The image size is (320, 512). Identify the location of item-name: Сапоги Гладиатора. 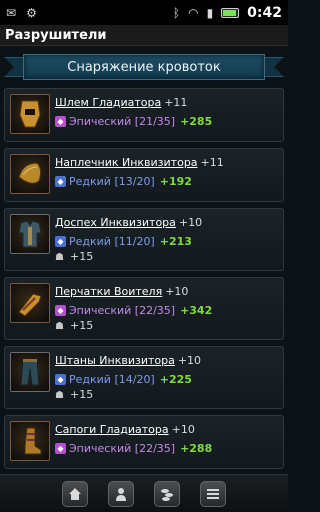
(112, 429).